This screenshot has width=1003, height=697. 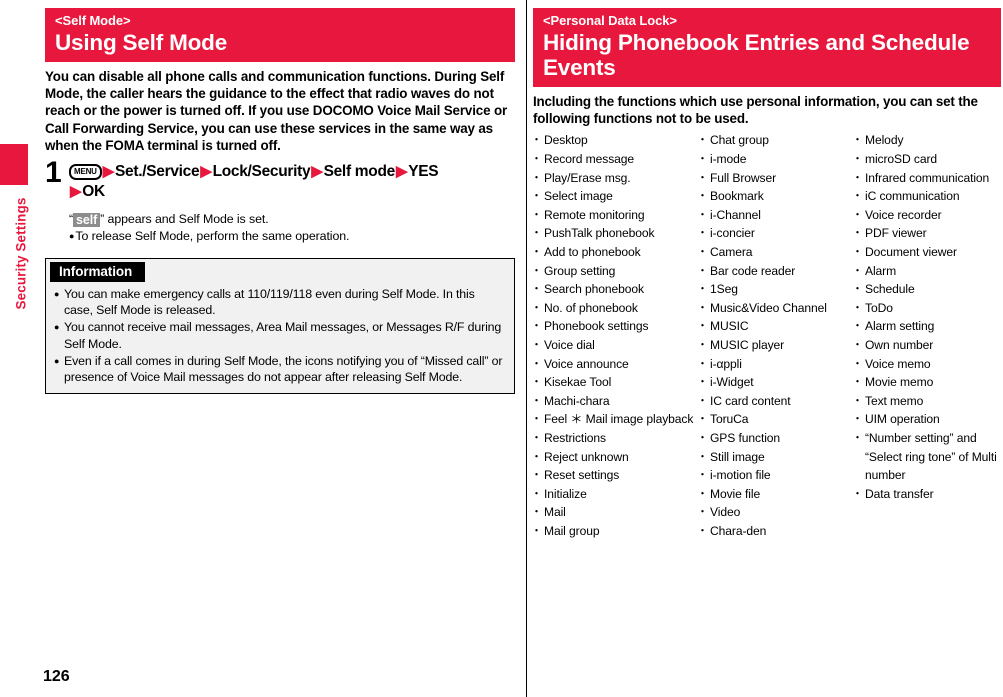 What do you see at coordinates (615, 215) in the screenshot?
I see `function-list-item: Remote monitoring` at bounding box center [615, 215].